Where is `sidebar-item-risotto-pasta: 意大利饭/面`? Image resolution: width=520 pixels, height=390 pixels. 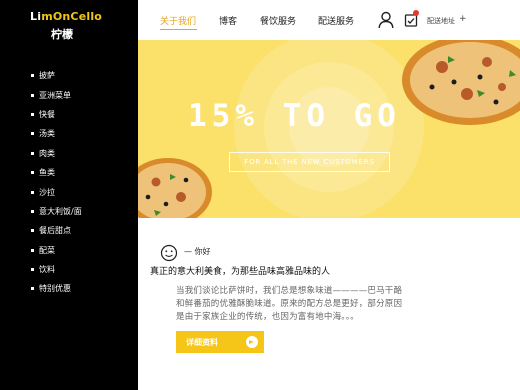 sidebar-item-risotto-pasta: 意大利饭/面 is located at coordinates (56, 211).